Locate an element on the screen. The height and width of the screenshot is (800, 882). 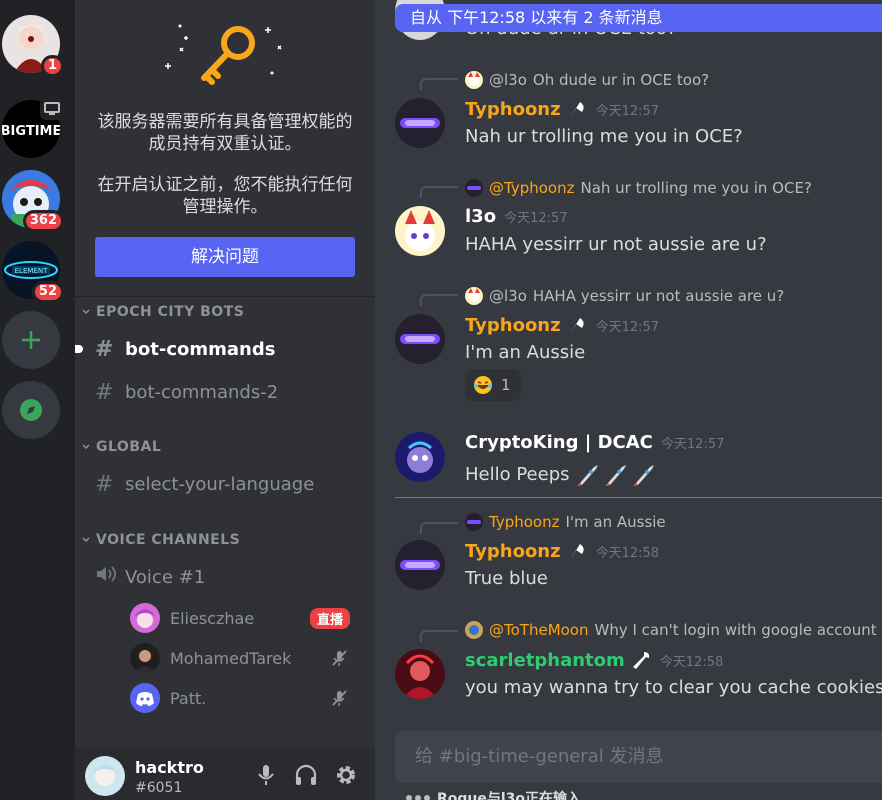
server-rail: 1 BIGTIME 362 ELEMENT 52 is located at coordinates (37, 400).